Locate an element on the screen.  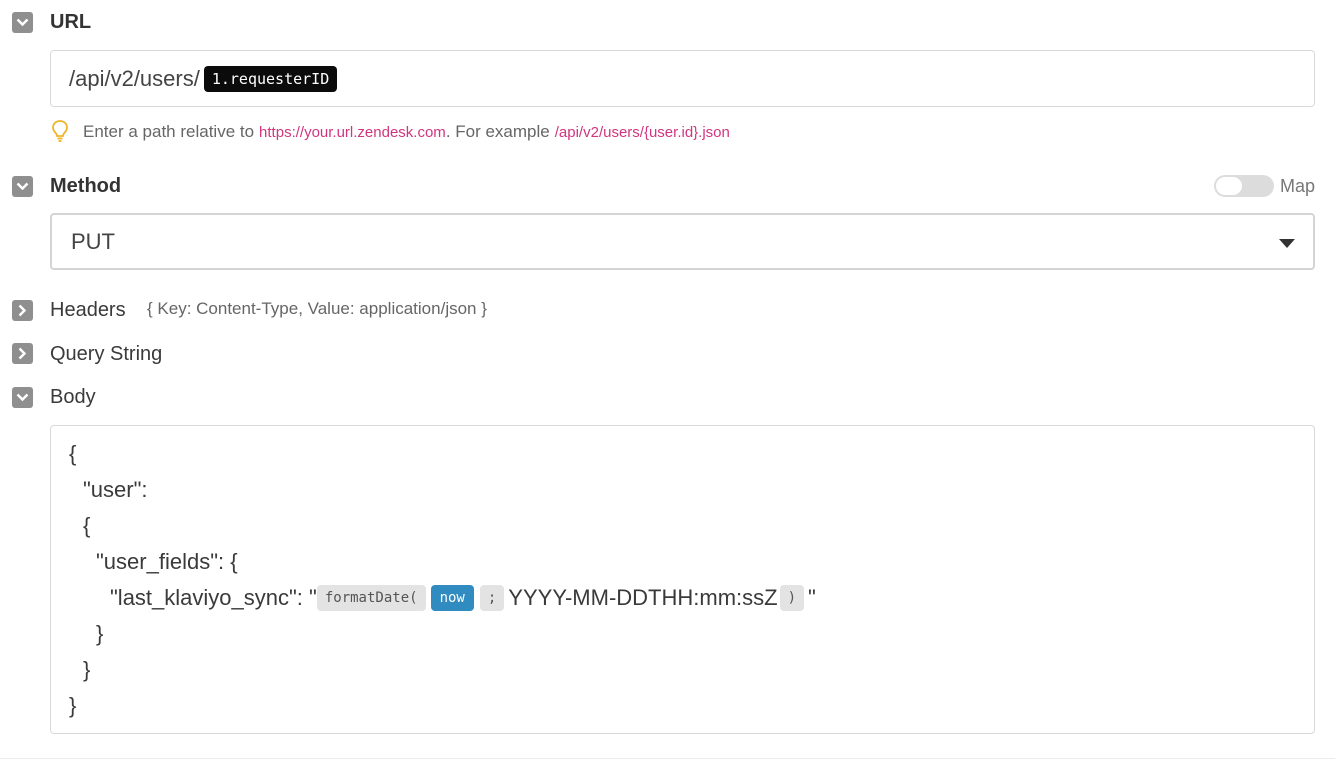
url-path-text: /api/v2/users/ is located at coordinates (134, 78).